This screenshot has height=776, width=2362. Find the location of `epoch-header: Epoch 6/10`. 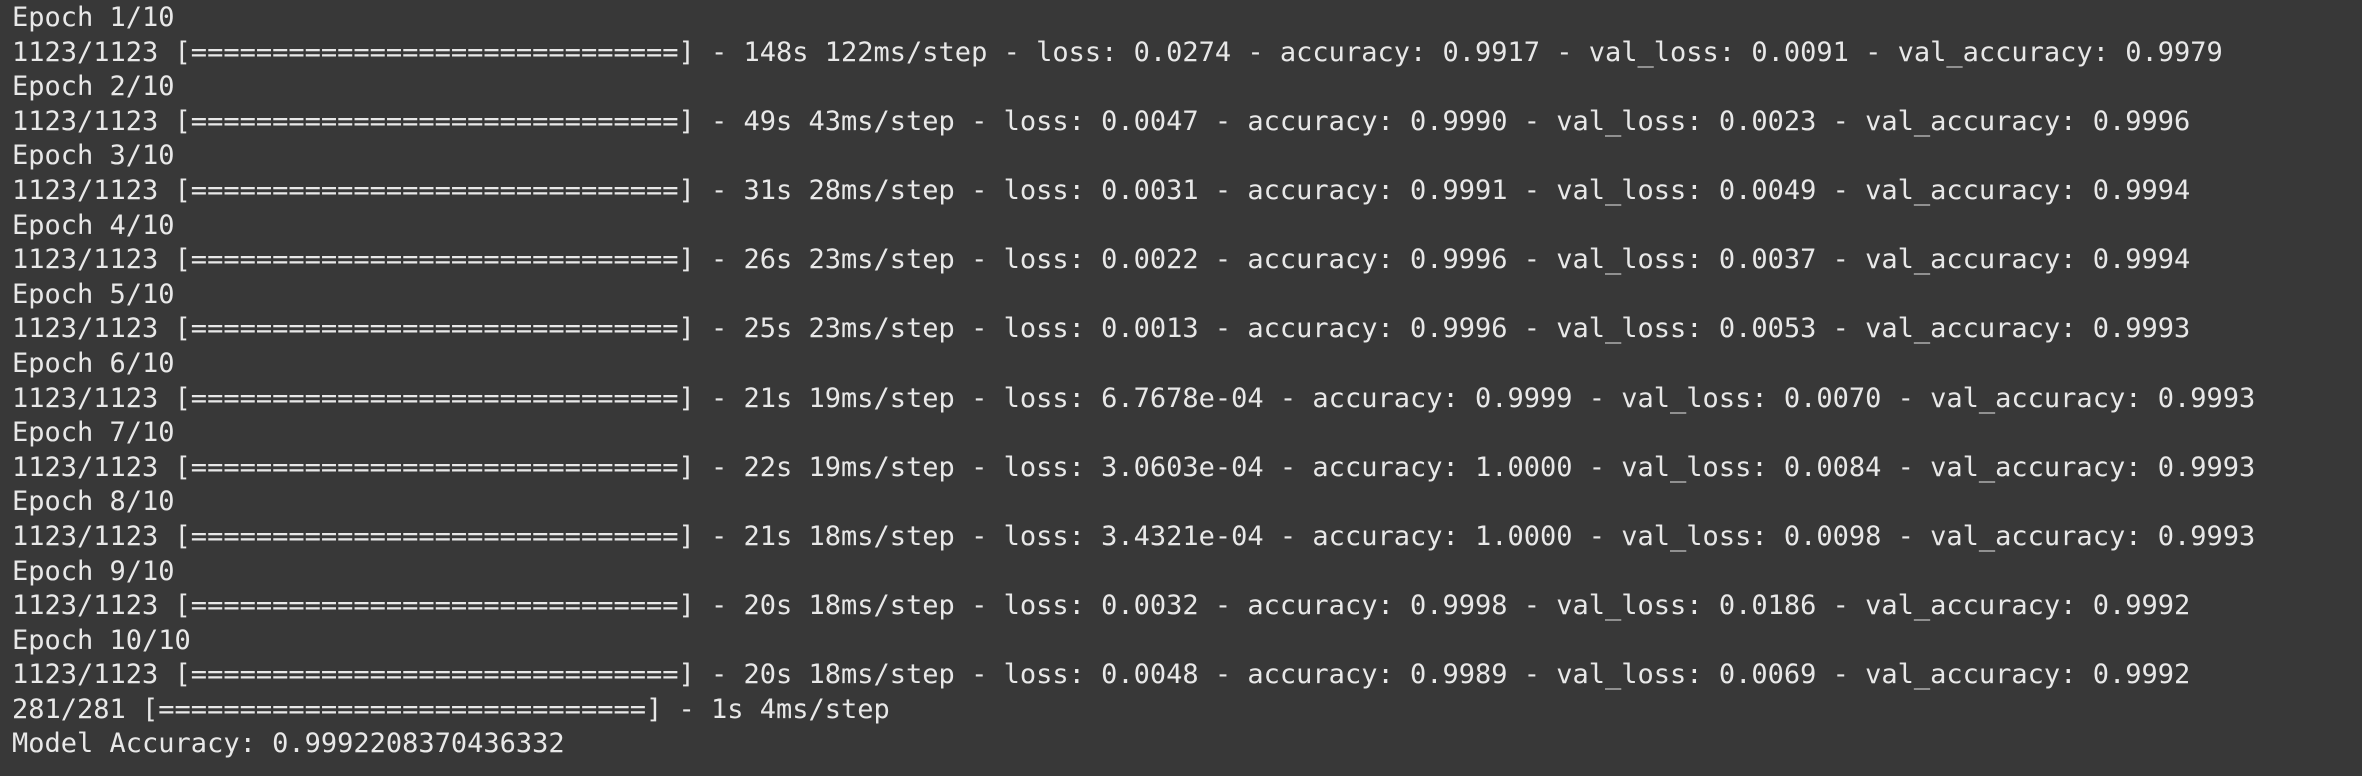

epoch-header: Epoch 6/10 is located at coordinates (93, 363).